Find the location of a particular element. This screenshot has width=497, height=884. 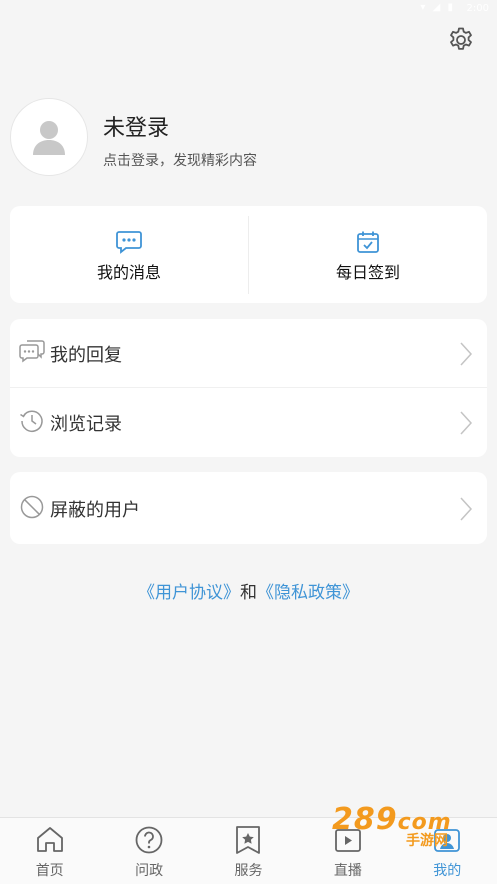

tab-live-label: 直播 is located at coordinates (347, 871).